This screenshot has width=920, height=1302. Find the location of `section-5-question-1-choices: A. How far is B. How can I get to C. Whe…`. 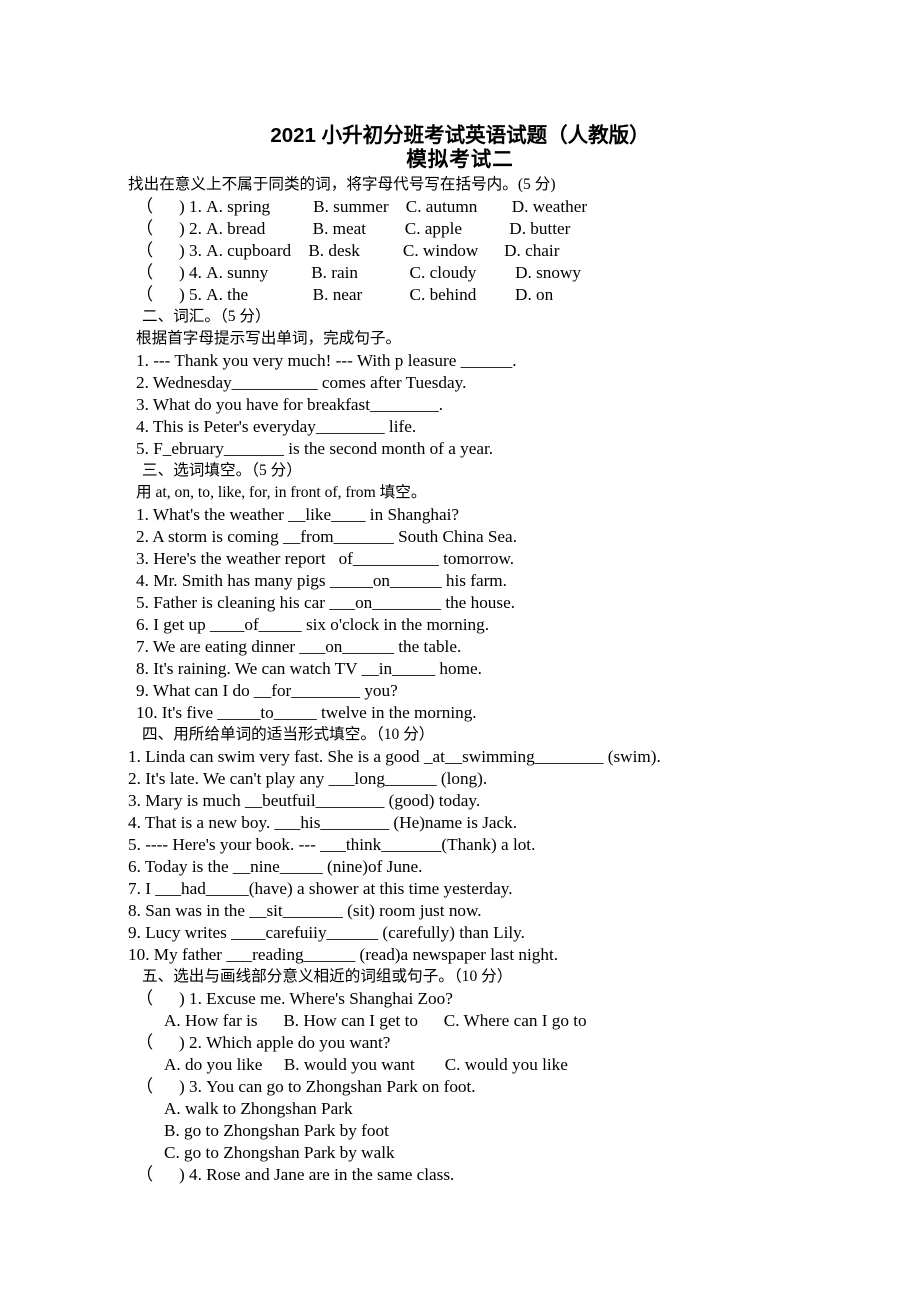

section-5-question-1-choices: A. How far is B. How can I get to C. Whe… is located at coordinates (375, 1020).